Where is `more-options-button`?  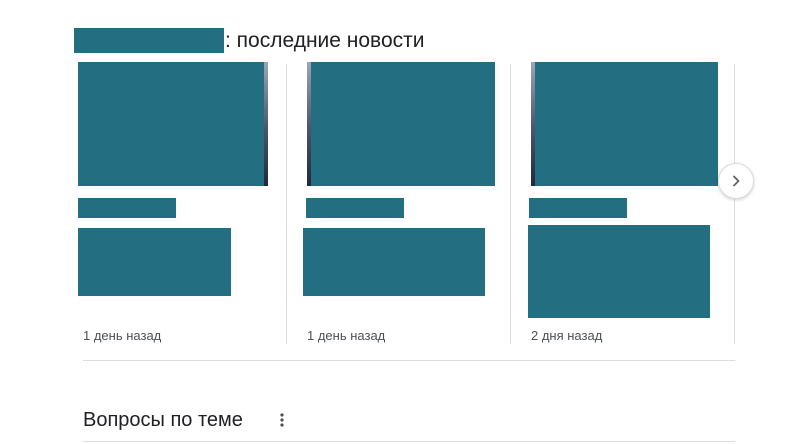 more-options-button is located at coordinates (282, 420).